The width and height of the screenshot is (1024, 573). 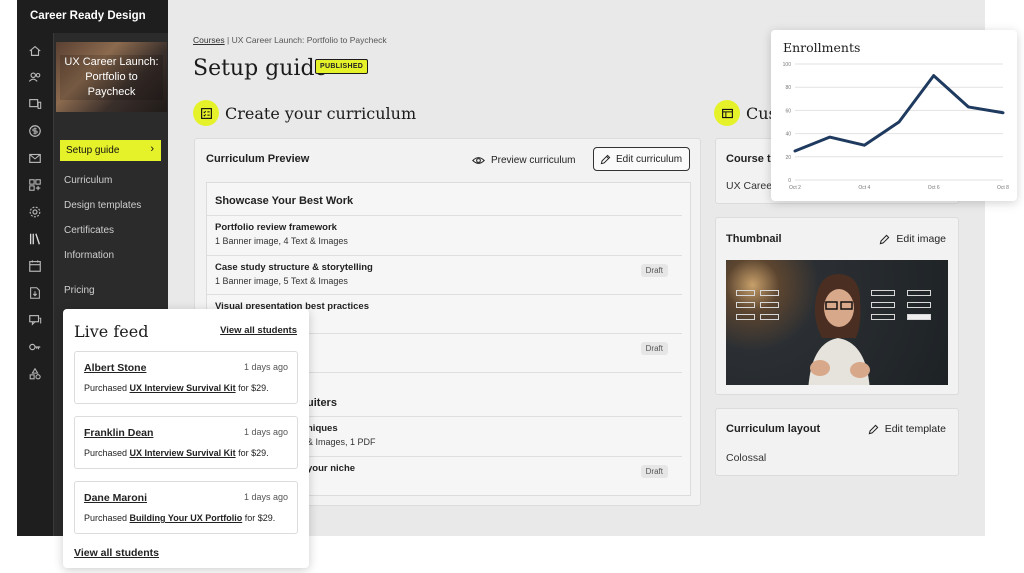 I want to click on key-icon, so click(x=35, y=347).